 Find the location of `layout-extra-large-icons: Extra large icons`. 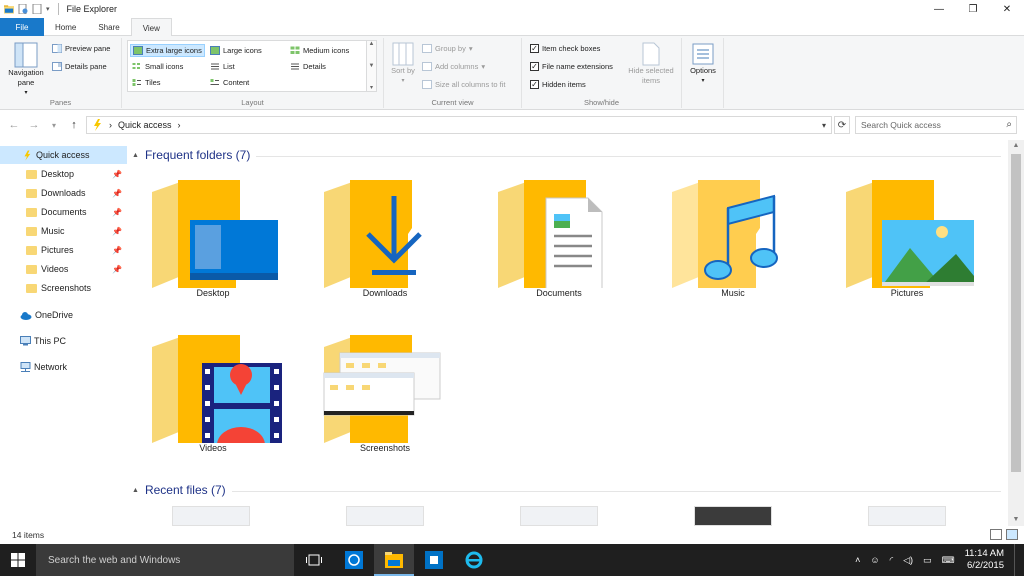

layout-extra-large-icons: Extra large icons is located at coordinates (167, 50).